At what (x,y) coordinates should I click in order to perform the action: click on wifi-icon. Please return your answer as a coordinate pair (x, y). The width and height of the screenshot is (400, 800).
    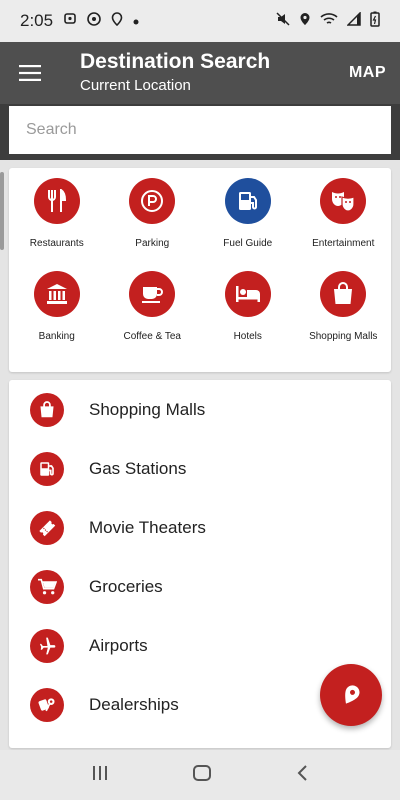
    Looking at the image, I should click on (329, 21).